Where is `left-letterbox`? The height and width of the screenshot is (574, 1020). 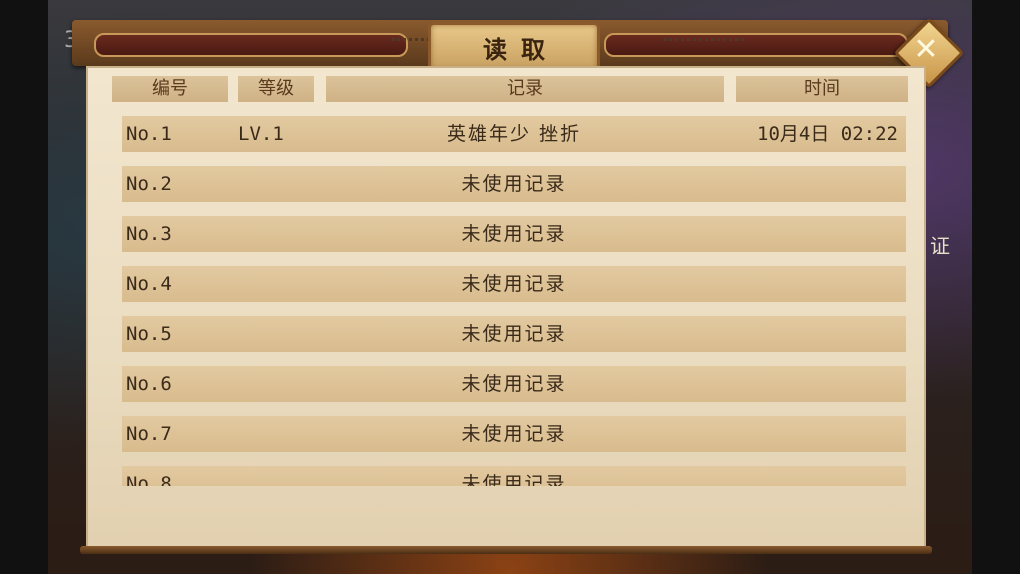
left-letterbox is located at coordinates (24, 287).